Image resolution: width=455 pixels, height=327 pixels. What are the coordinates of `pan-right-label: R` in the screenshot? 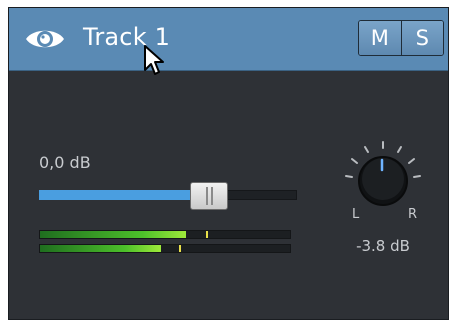 It's located at (412, 214).